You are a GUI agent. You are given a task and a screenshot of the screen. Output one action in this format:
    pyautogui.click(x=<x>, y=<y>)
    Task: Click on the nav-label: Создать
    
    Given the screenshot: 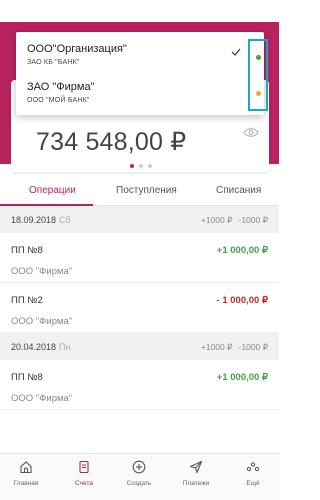 What is the action you would take?
    pyautogui.click(x=139, y=483)
    